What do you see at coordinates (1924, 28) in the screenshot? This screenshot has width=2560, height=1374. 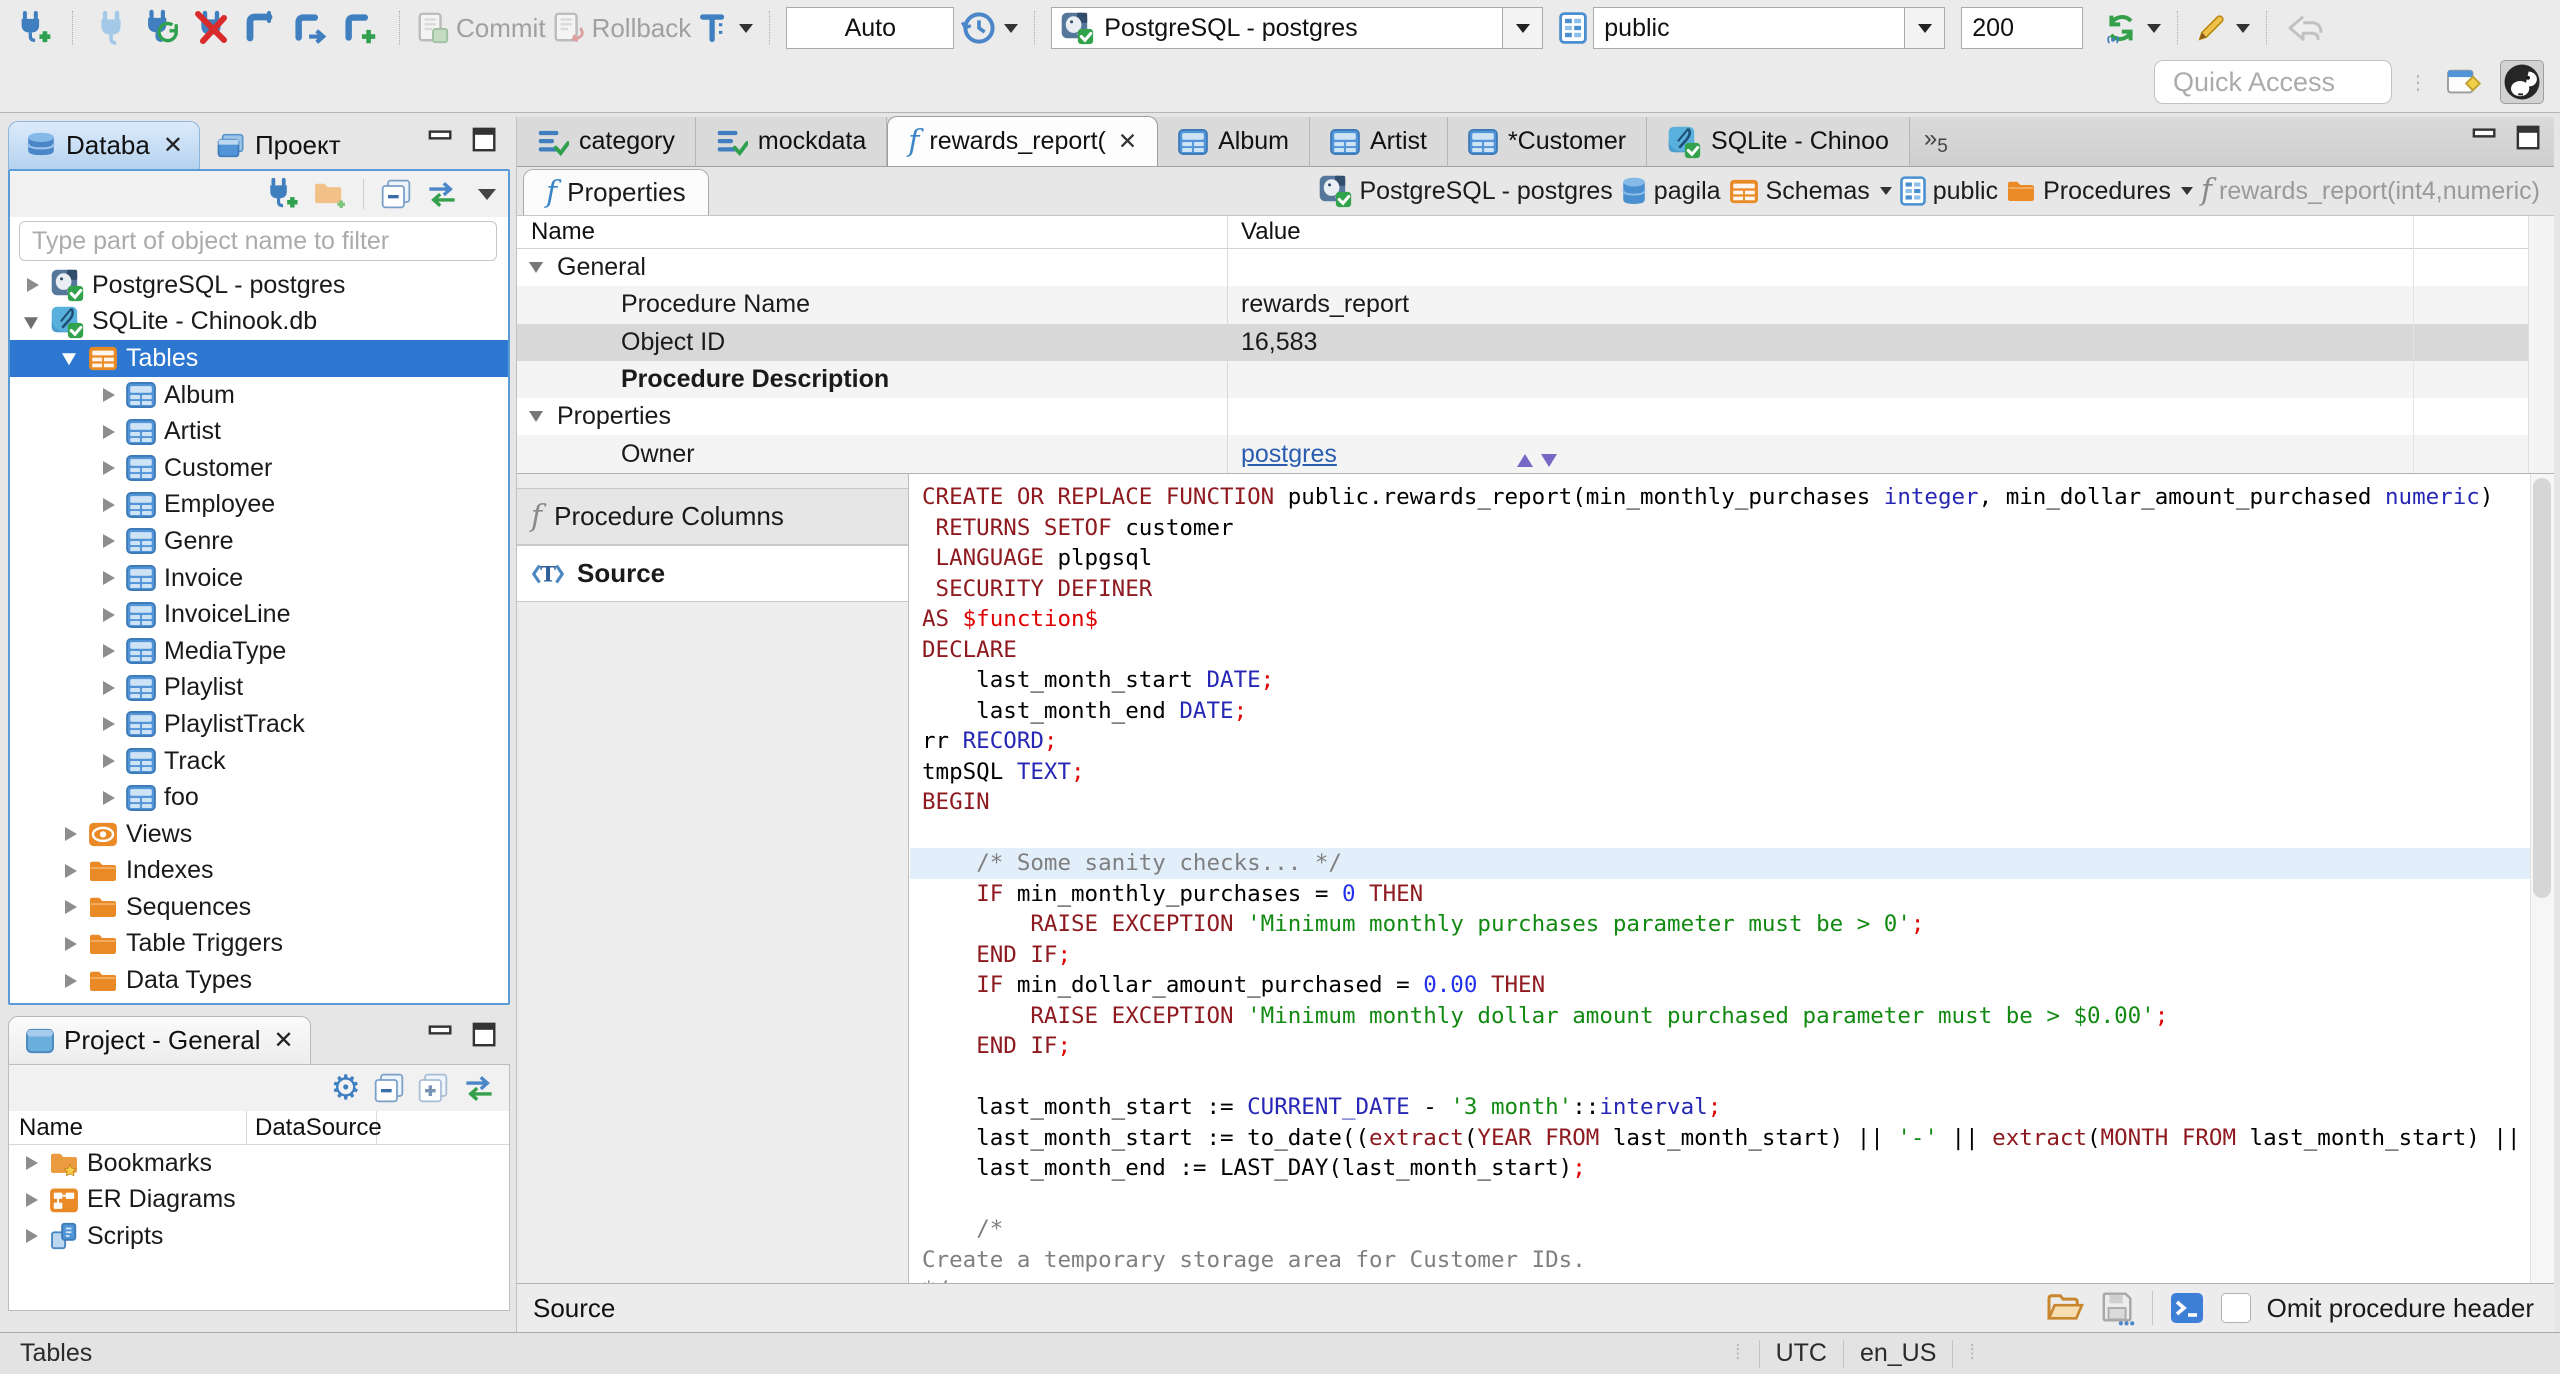 I see `schema-dropdown-button` at bounding box center [1924, 28].